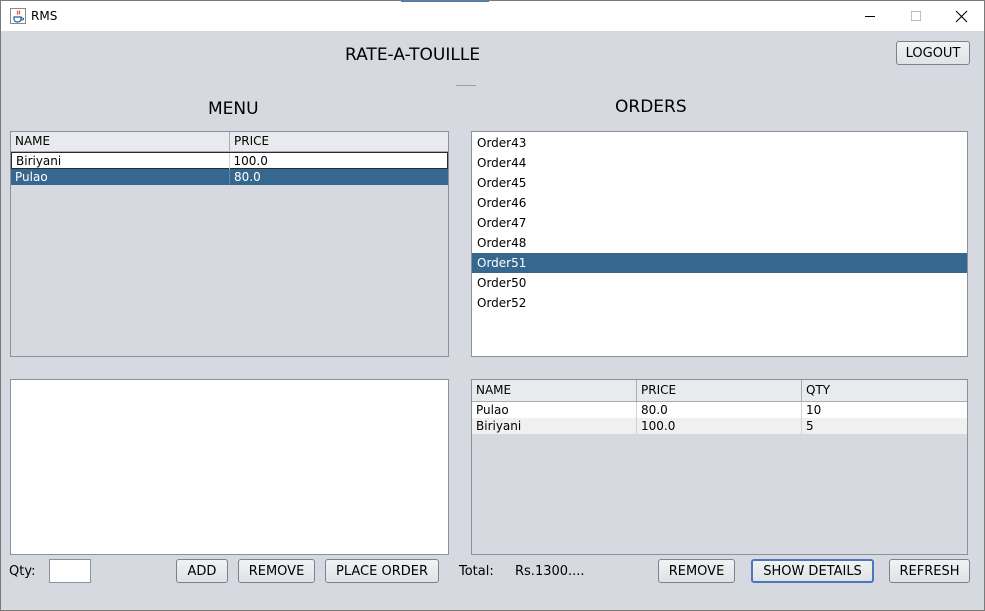 This screenshot has height=611, width=985. Describe the element at coordinates (413, 55) in the screenshot. I see `app-heading: RATE-A-TOUILLE` at that location.